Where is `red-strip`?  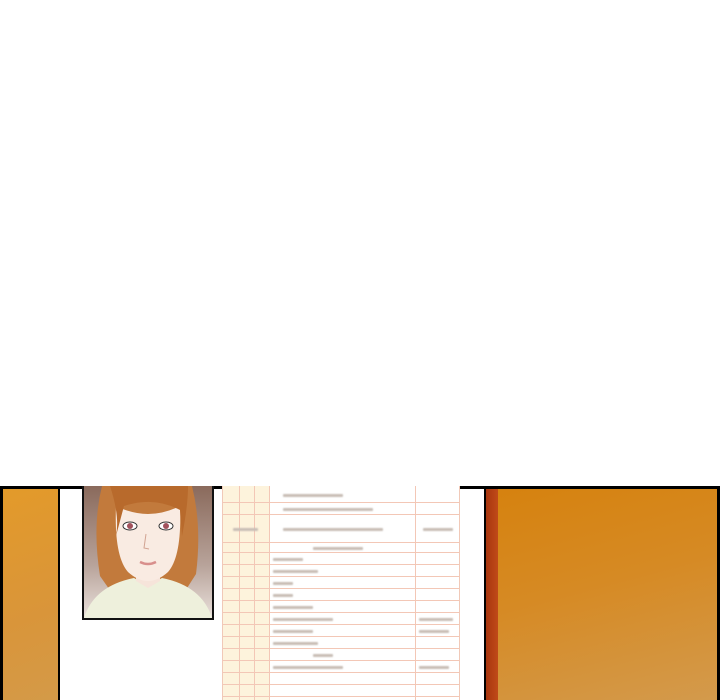
red-strip is located at coordinates (492, 594).